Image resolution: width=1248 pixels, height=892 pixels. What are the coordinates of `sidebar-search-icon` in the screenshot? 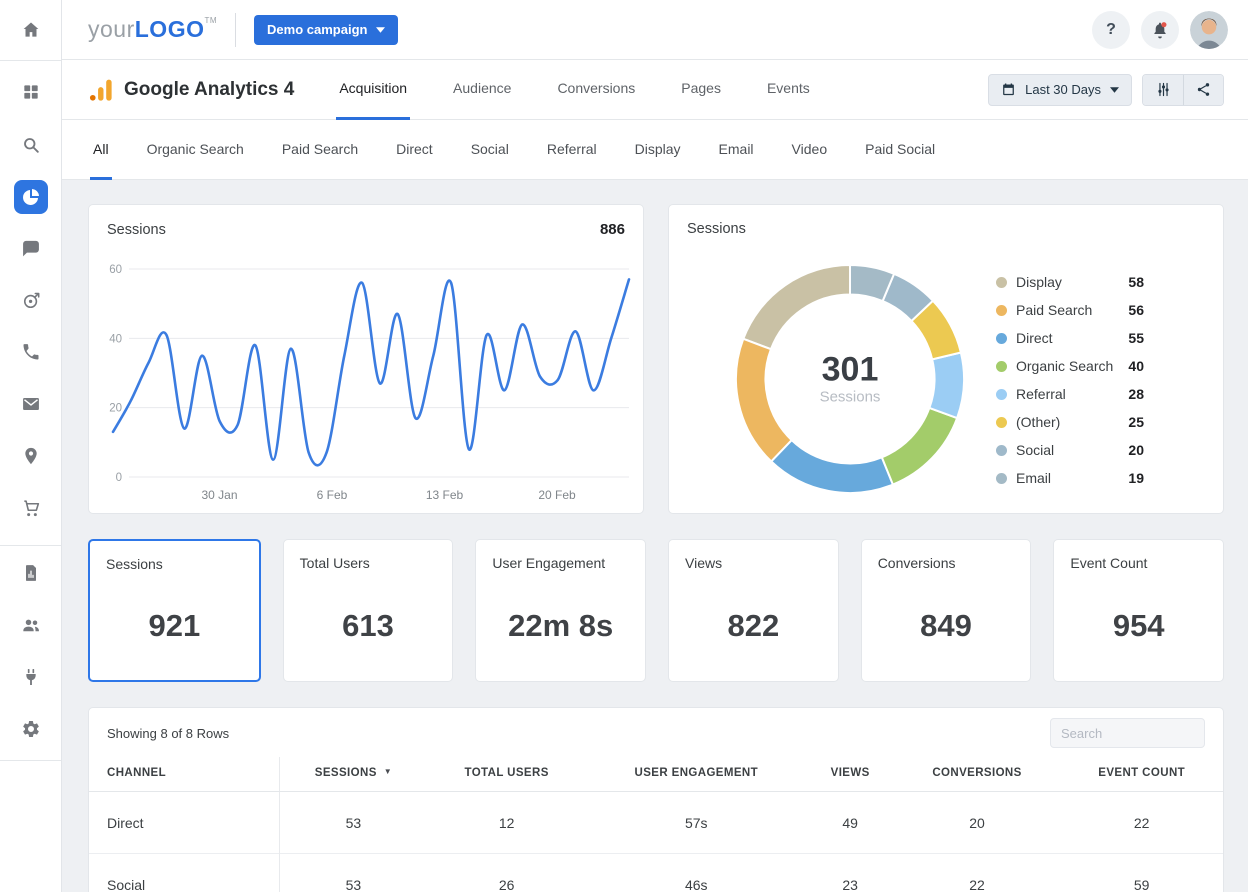 It's located at (31, 145).